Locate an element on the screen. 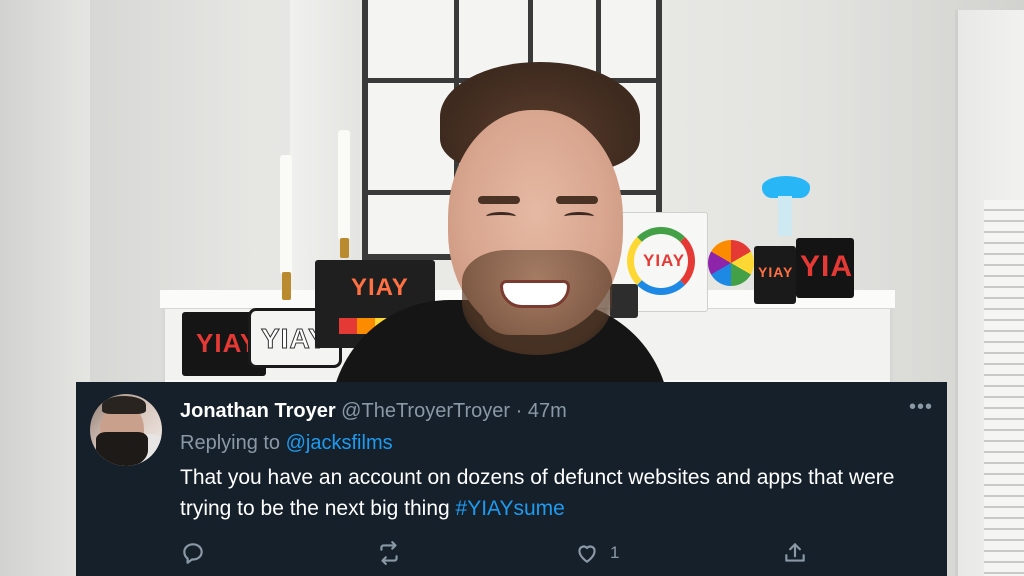 The height and width of the screenshot is (576, 1024). tweet-header: Jonathan Troyer @TheTroyerTroyer · 47m is located at coordinates (373, 411).